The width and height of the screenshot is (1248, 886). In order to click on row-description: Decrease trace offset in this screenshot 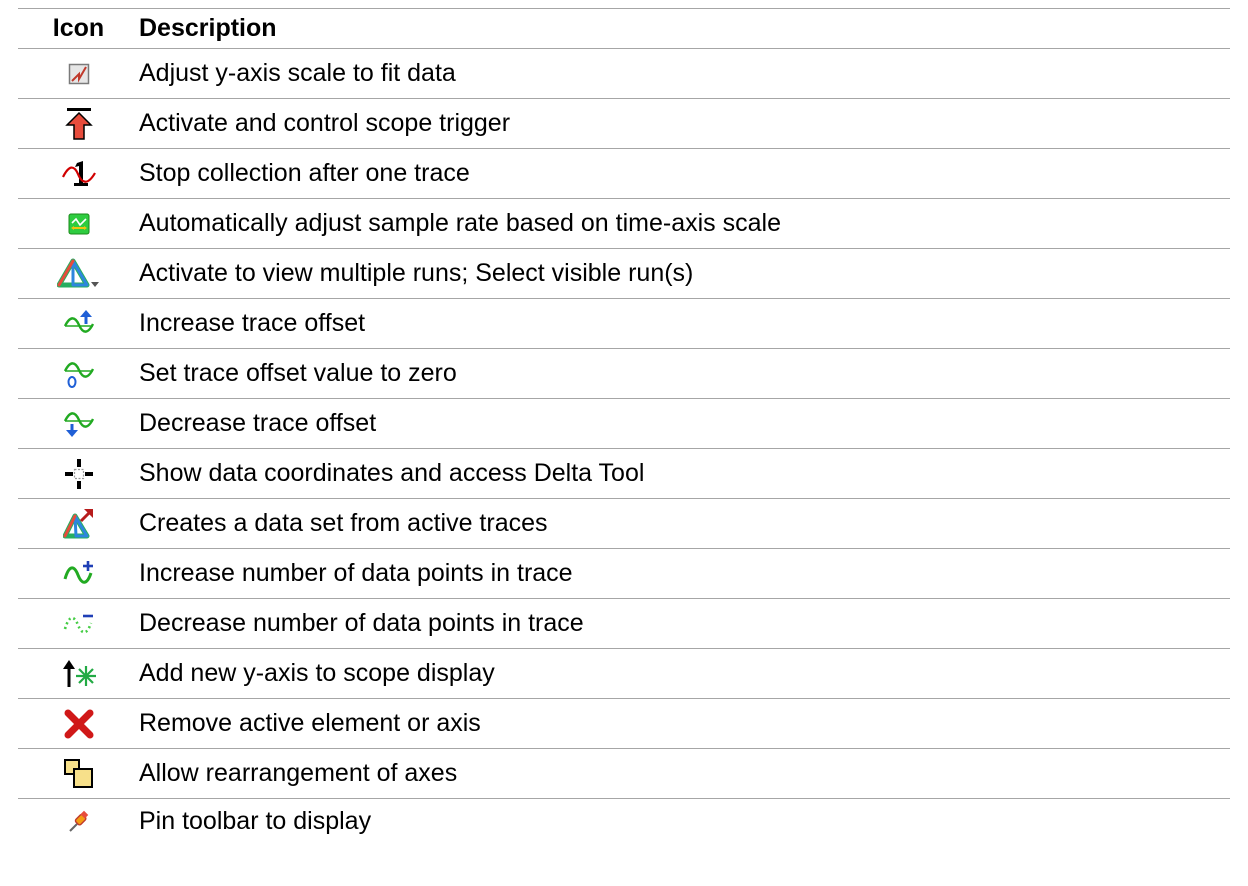, I will do `click(684, 423)`.